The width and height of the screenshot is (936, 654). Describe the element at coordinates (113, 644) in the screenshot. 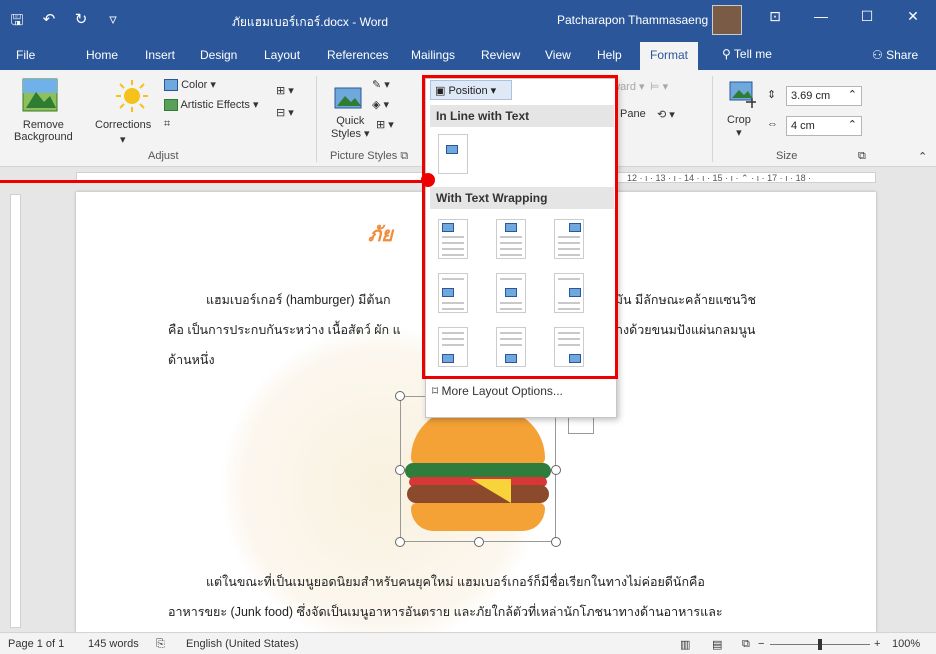

I see `word-count: 145 words` at that location.